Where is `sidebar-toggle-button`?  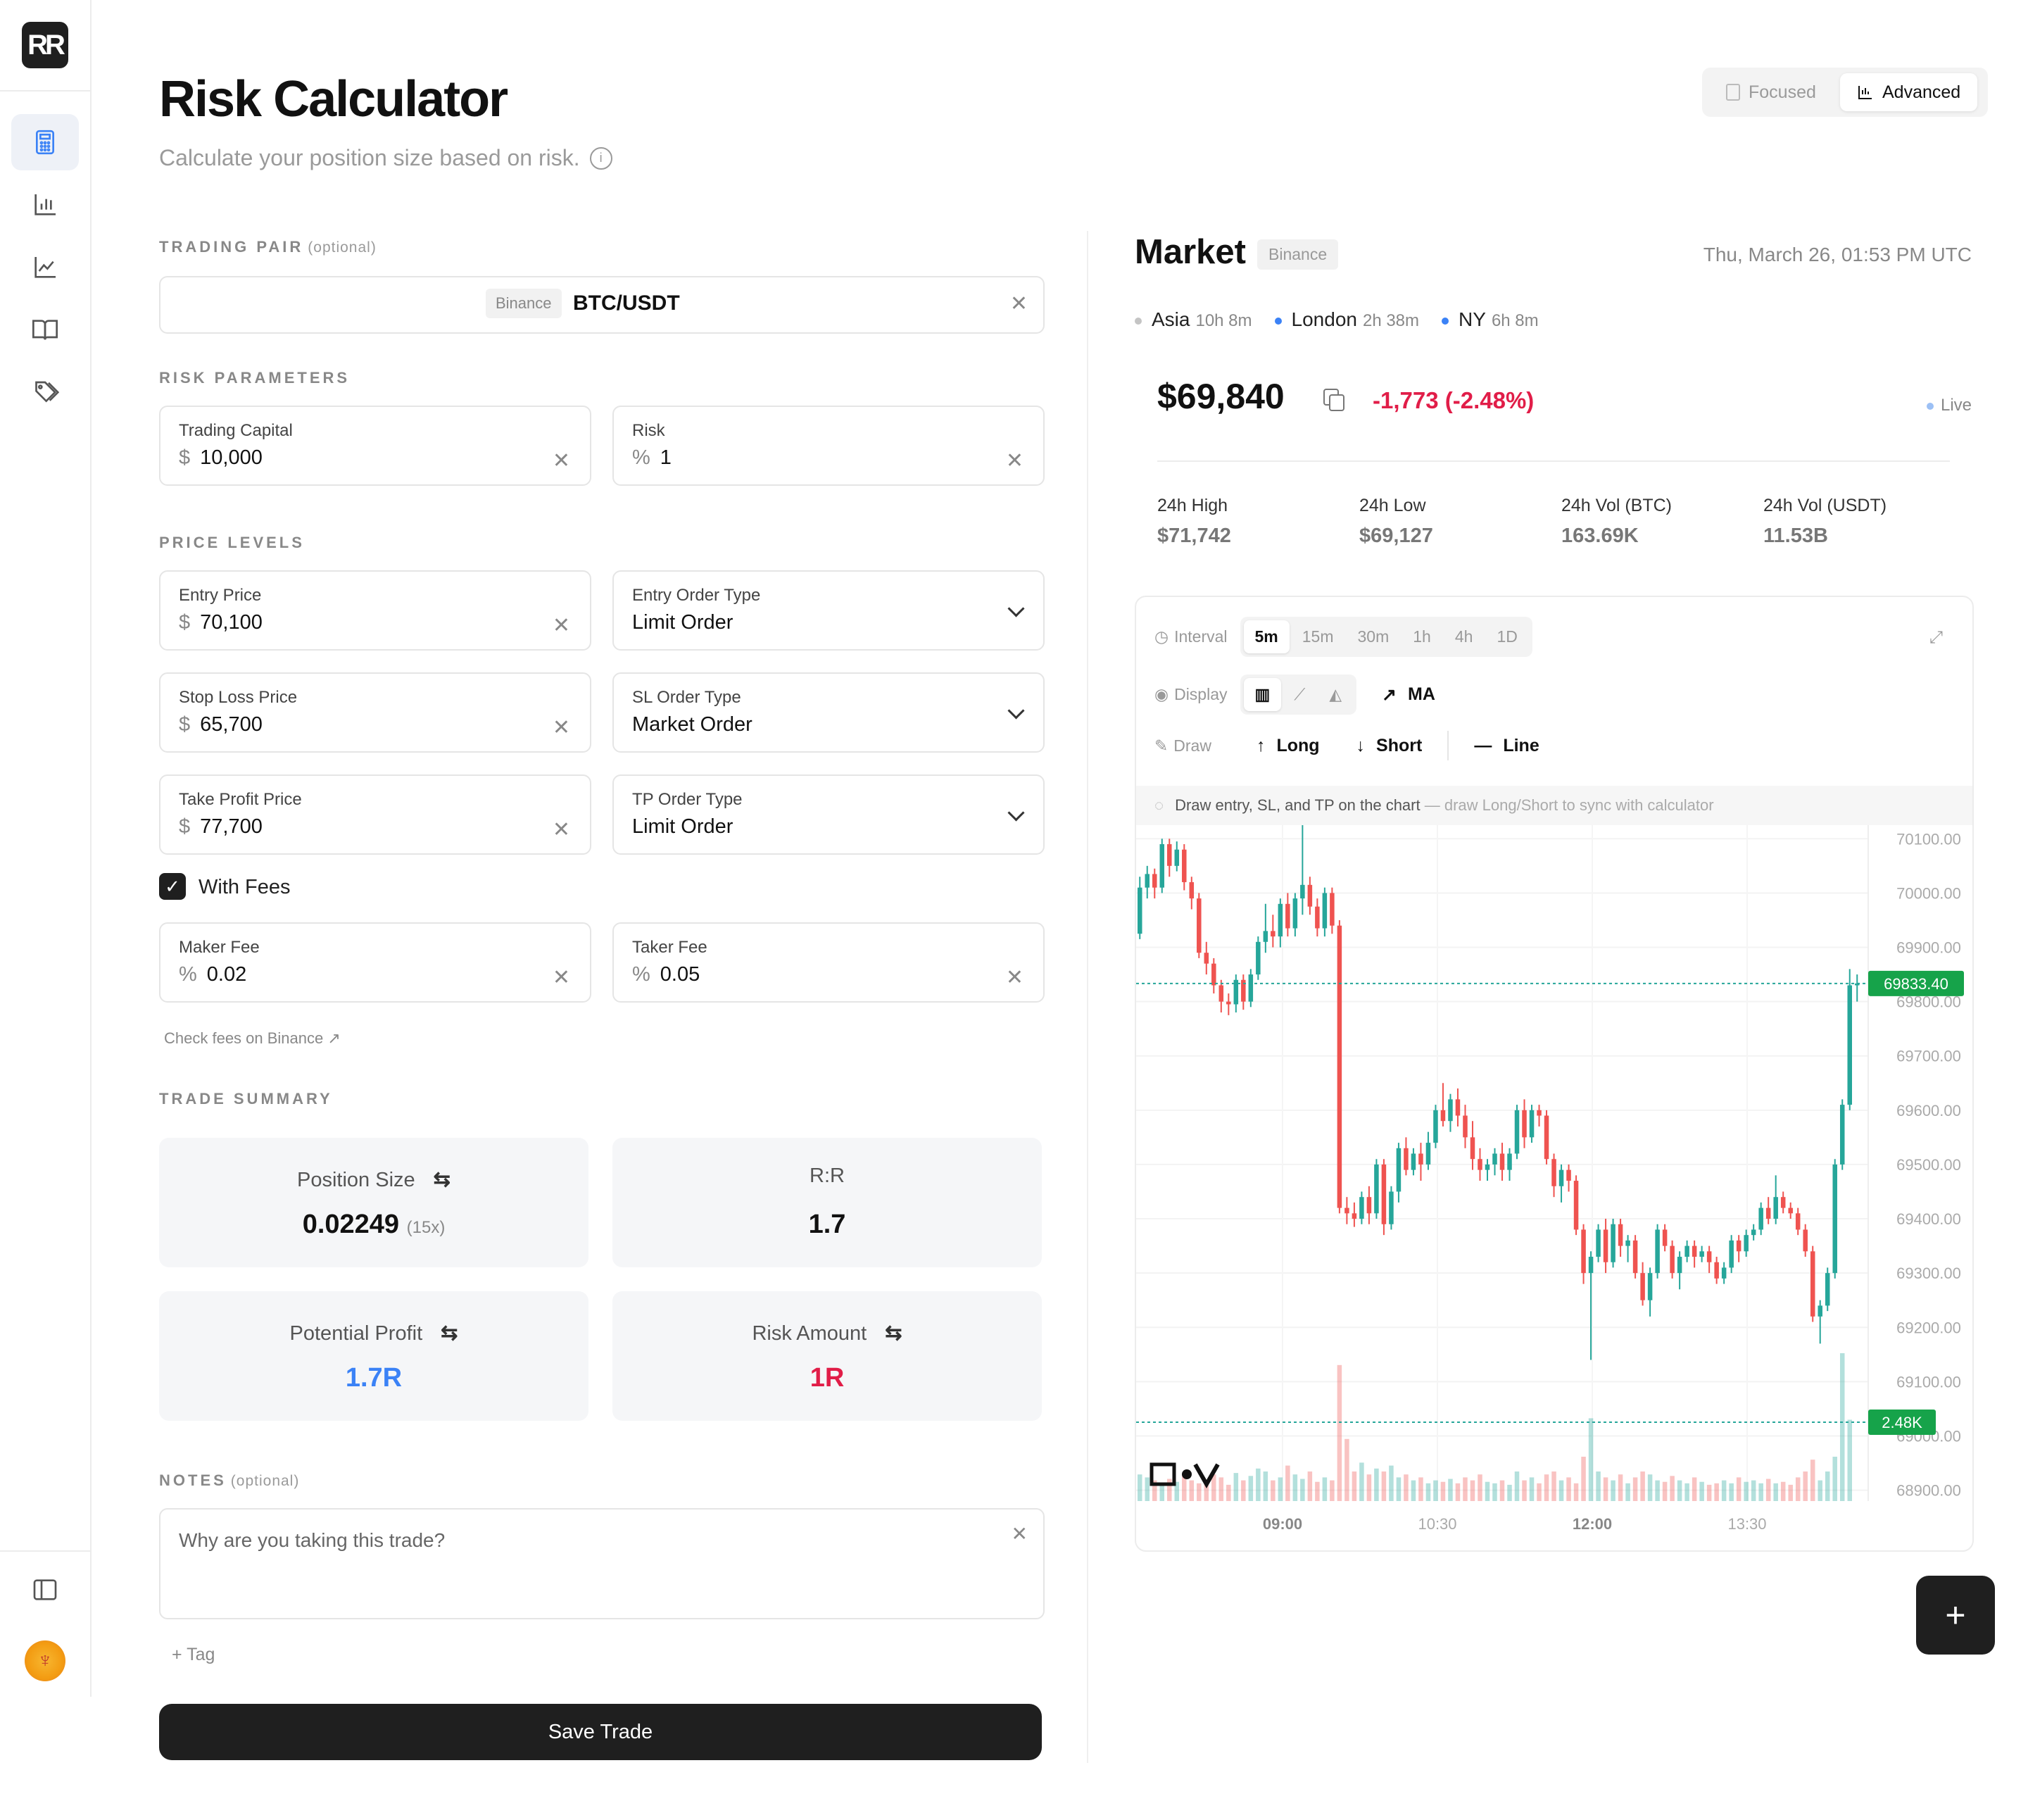
sidebar-toggle-button is located at coordinates (45, 1590).